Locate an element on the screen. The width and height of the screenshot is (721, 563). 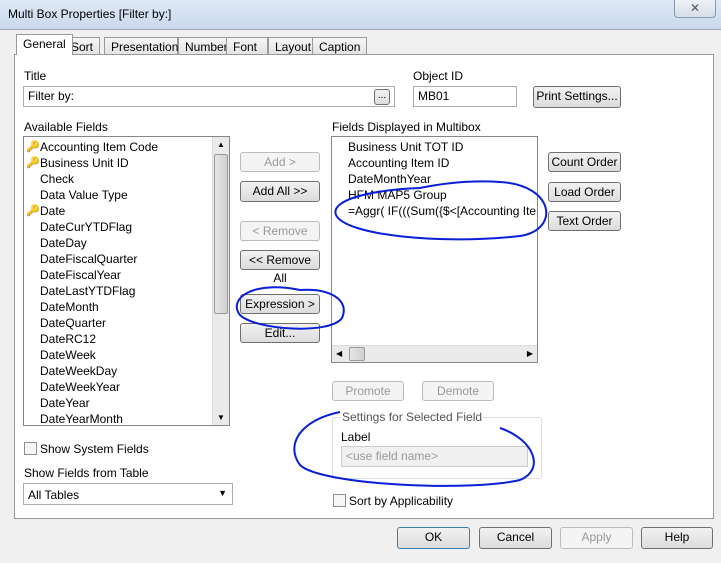
sort-by-applicability-checkbox is located at coordinates (339, 500).